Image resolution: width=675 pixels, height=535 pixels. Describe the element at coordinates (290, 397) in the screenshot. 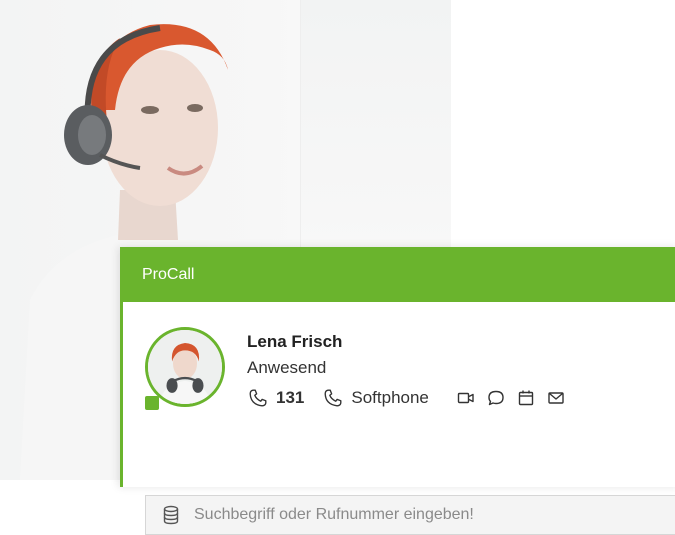

I see `extension-number: 131` at that location.